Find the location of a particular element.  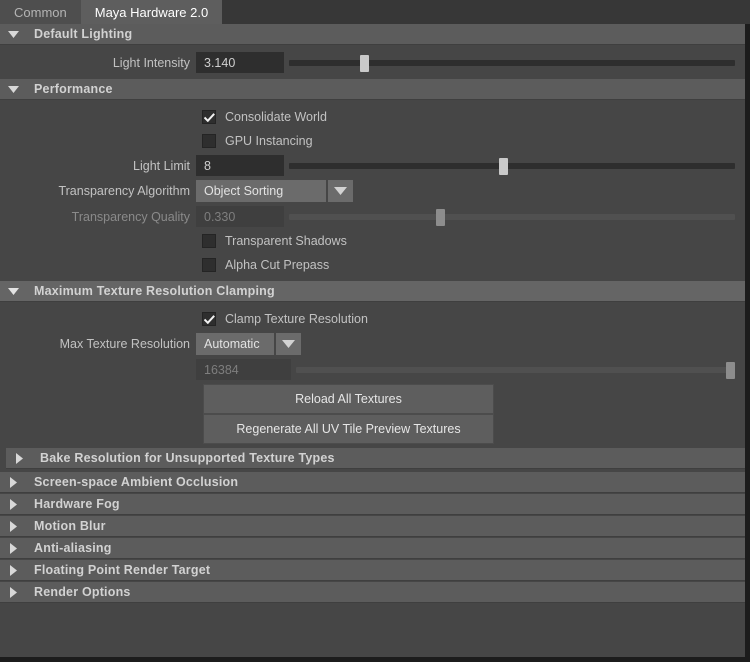

row-reload-all-textures: Reload All Textures is located at coordinates (372, 399).